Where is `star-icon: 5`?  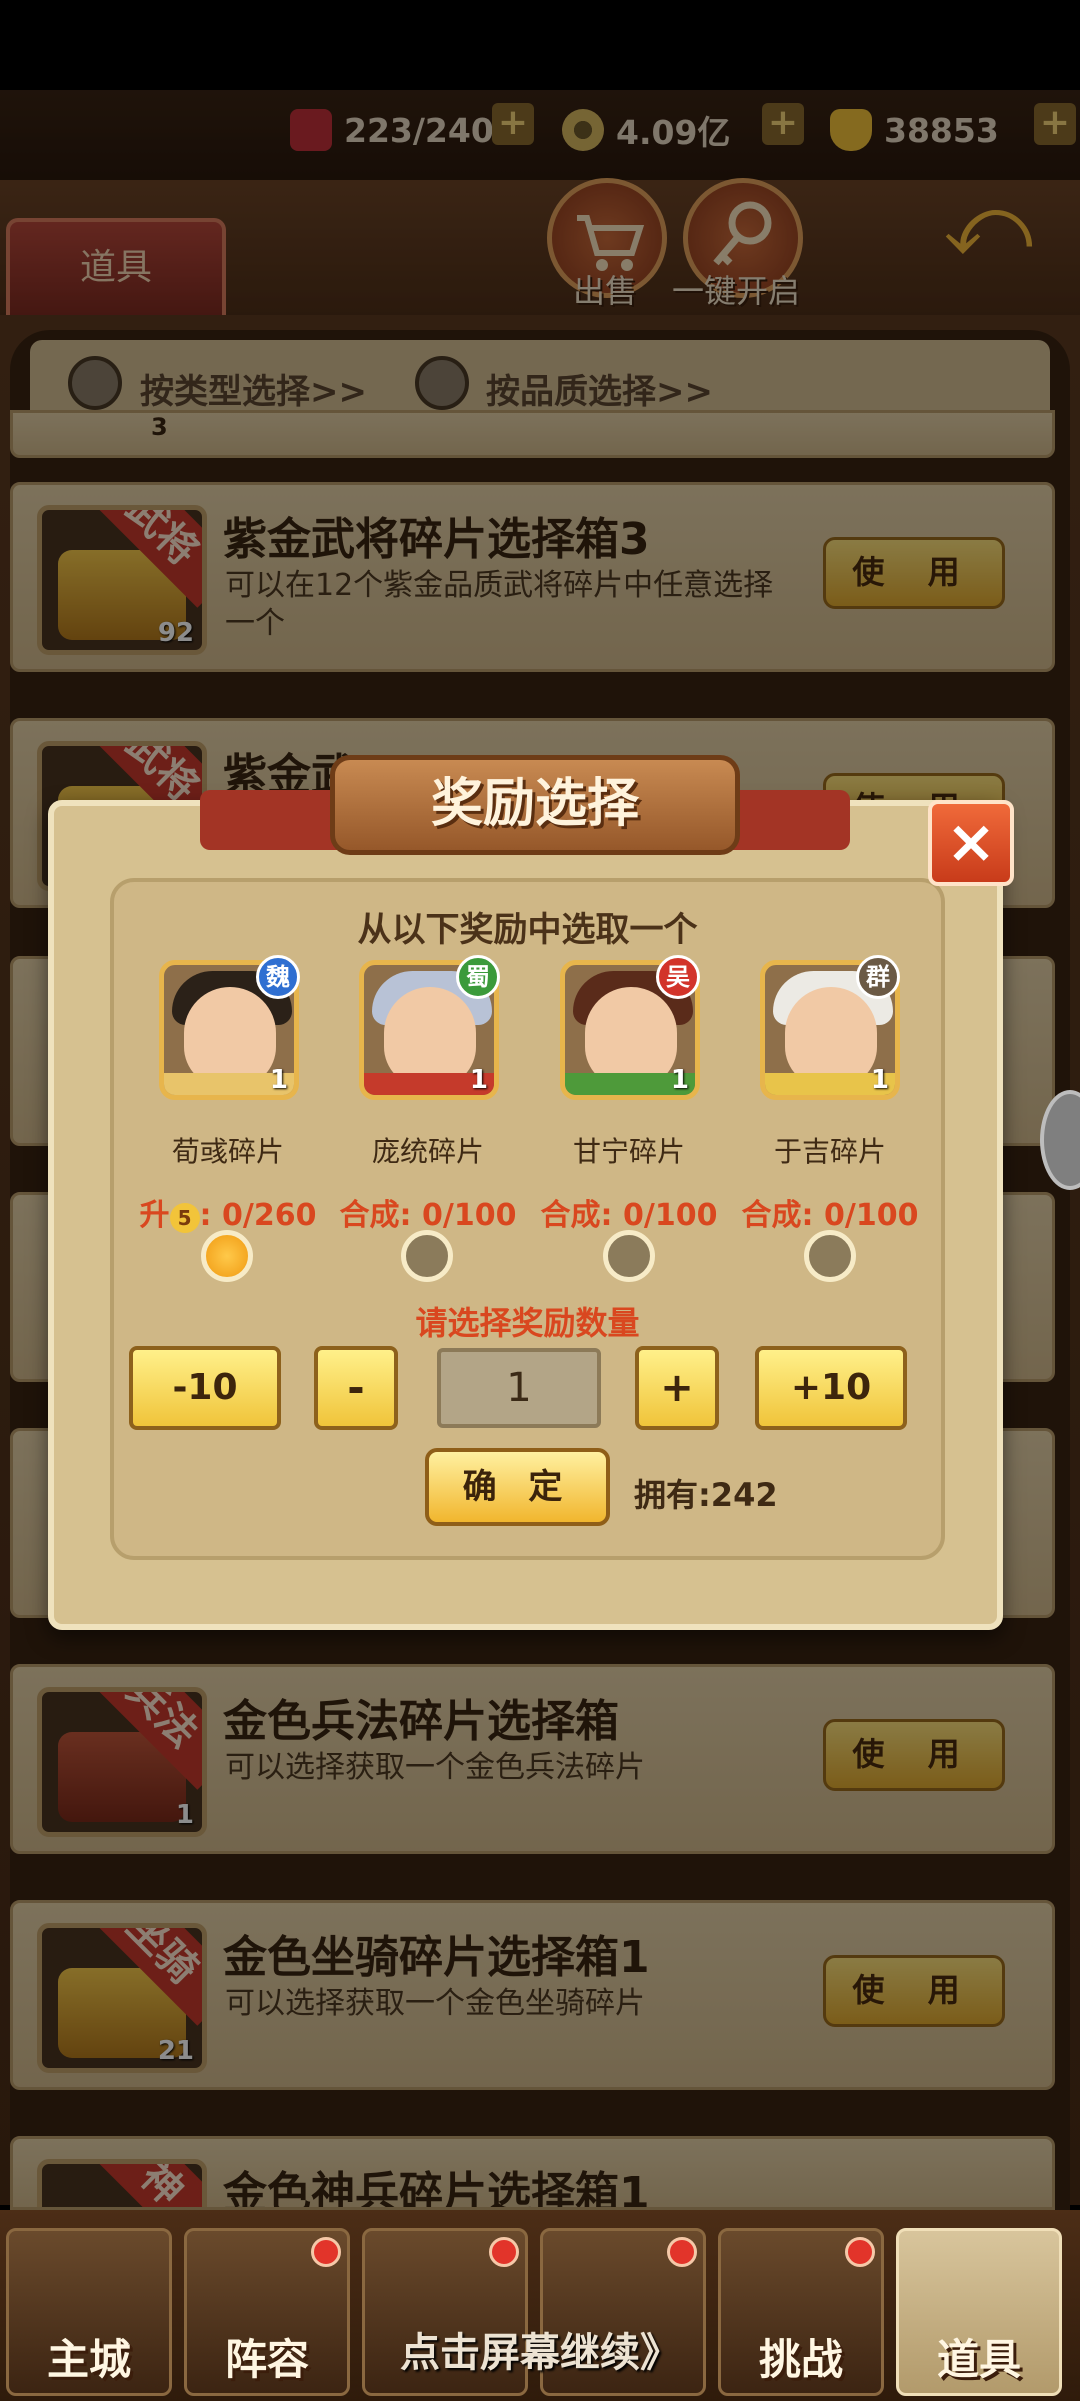
star-icon: 5 is located at coordinates (184, 1218).